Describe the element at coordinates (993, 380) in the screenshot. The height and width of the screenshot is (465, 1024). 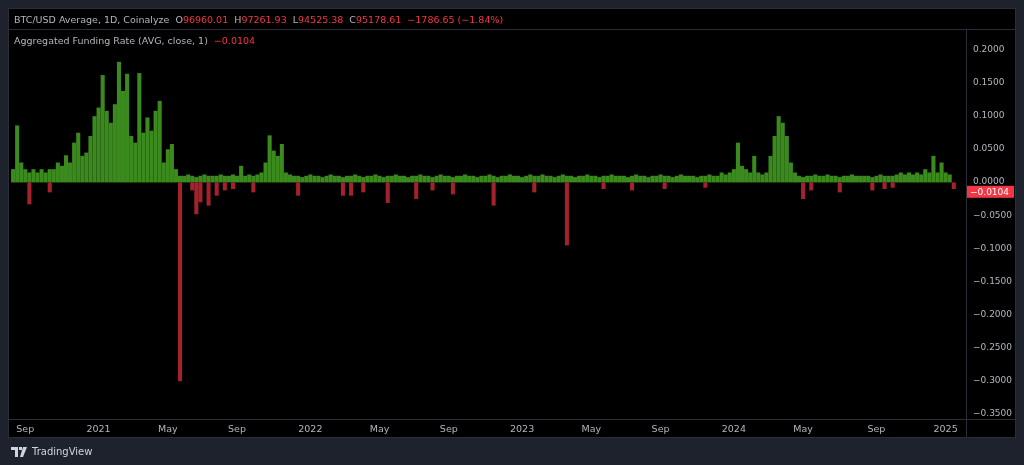
I see `price-axis-label: −0.3000` at that location.